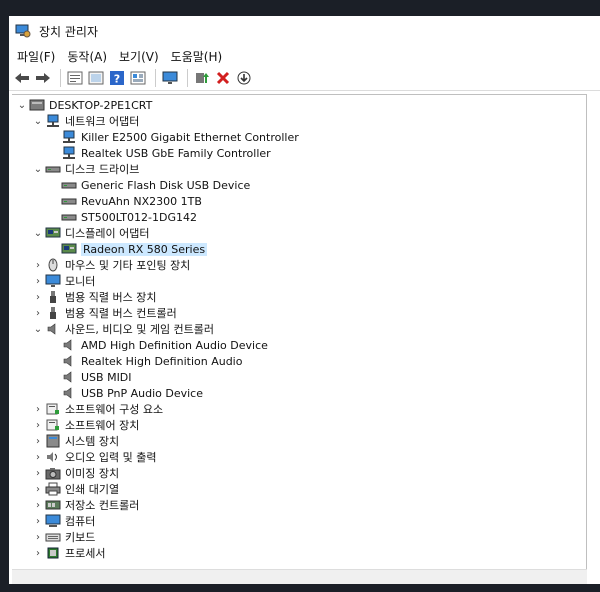 This screenshot has height=592, width=600. What do you see at coordinates (151, 361) in the screenshot?
I see `tree-device: Realtek High Definition Audio` at bounding box center [151, 361].